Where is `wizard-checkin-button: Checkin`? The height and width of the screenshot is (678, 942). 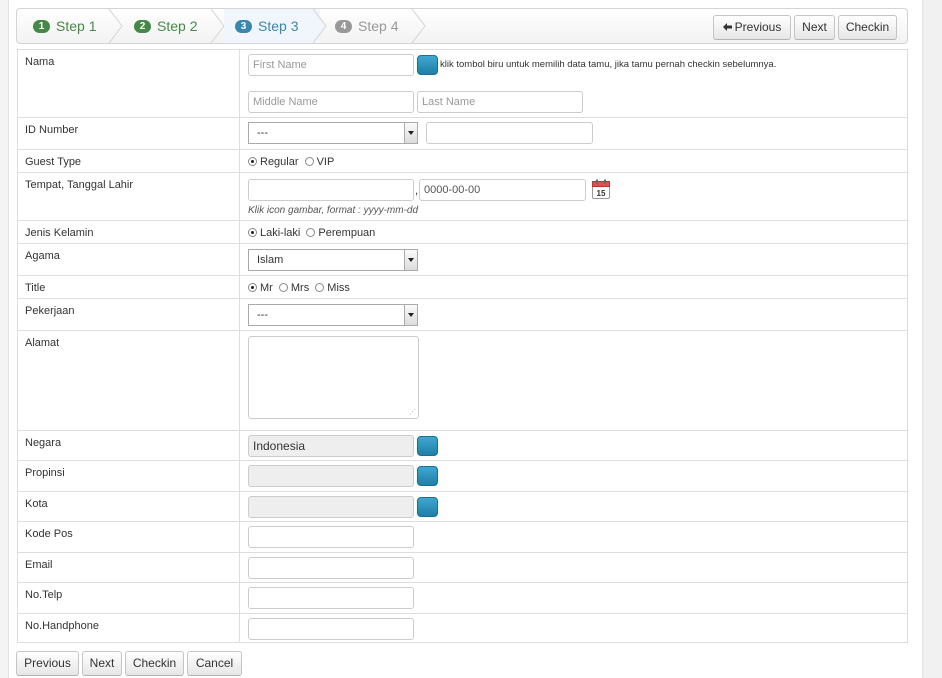
wizard-checkin-button: Checkin is located at coordinates (867, 27).